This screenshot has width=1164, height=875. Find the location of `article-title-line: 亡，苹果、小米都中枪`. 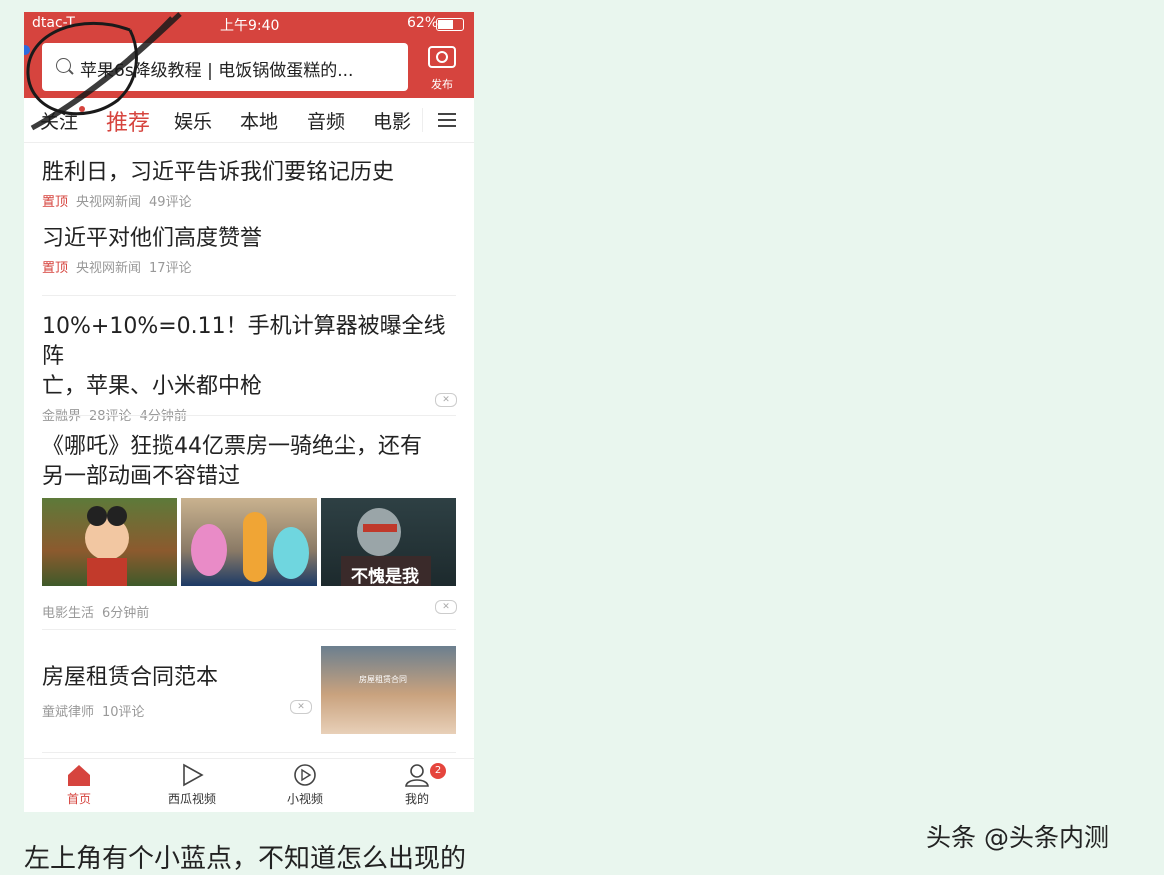

article-title-line: 亡，苹果、小米都中枪 is located at coordinates (152, 386).